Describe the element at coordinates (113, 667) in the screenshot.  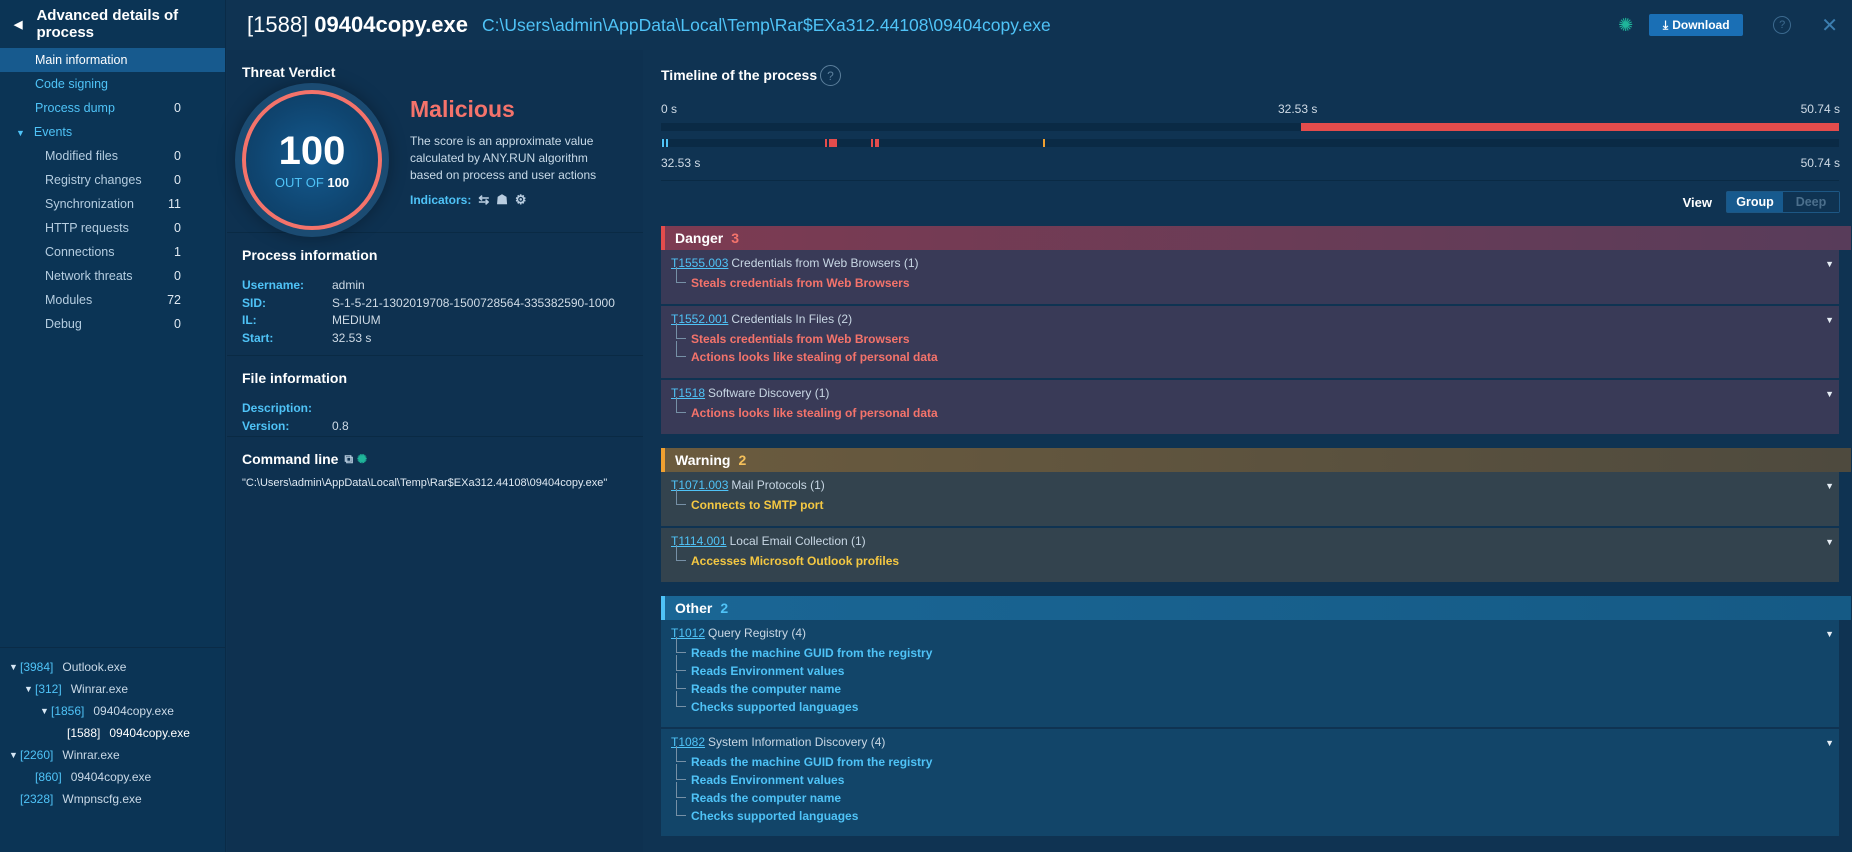
I see `tree-row: ▼ [3984] Outlook.exe` at that location.